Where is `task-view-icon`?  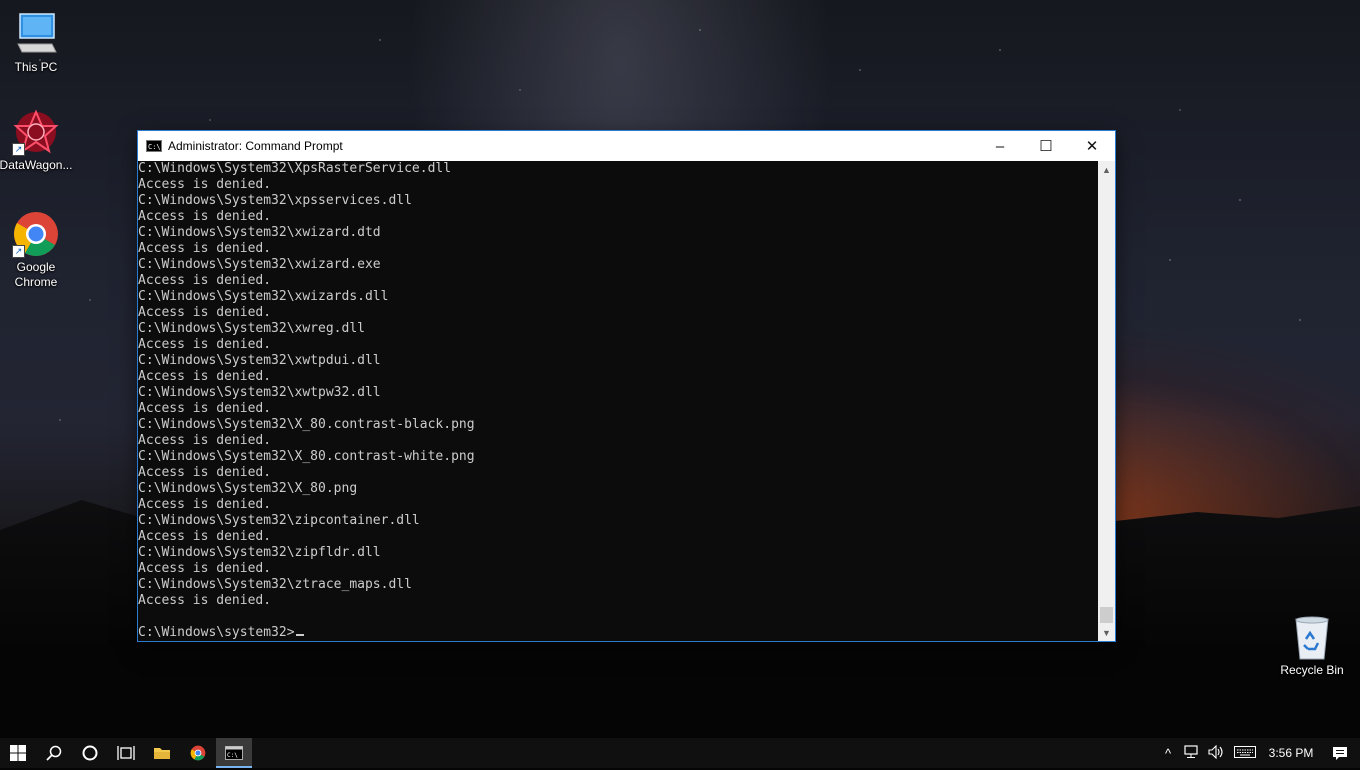
task-view-icon is located at coordinates (126, 753).